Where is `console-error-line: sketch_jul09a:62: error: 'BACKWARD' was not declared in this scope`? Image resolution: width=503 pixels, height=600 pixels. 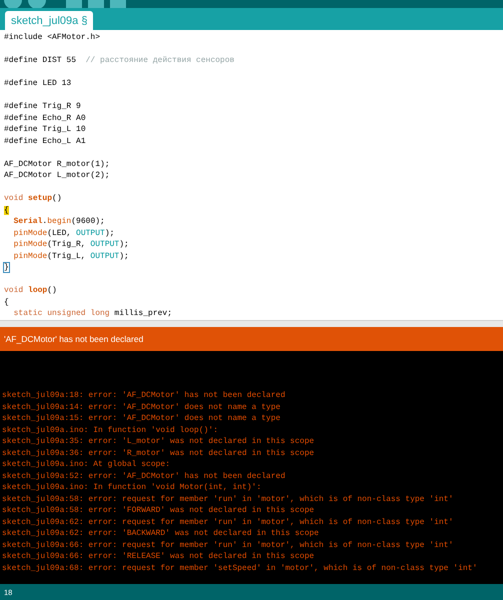 console-error-line: sketch_jul09a:62: error: 'BACKWARD' was not declared in this scope is located at coordinates (161, 534).